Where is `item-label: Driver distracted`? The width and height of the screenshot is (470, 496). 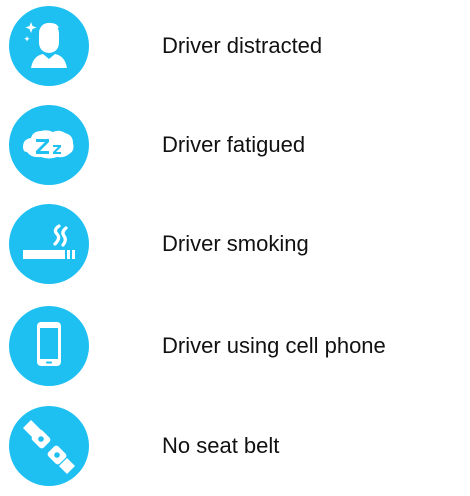 item-label: Driver distracted is located at coordinates (242, 45).